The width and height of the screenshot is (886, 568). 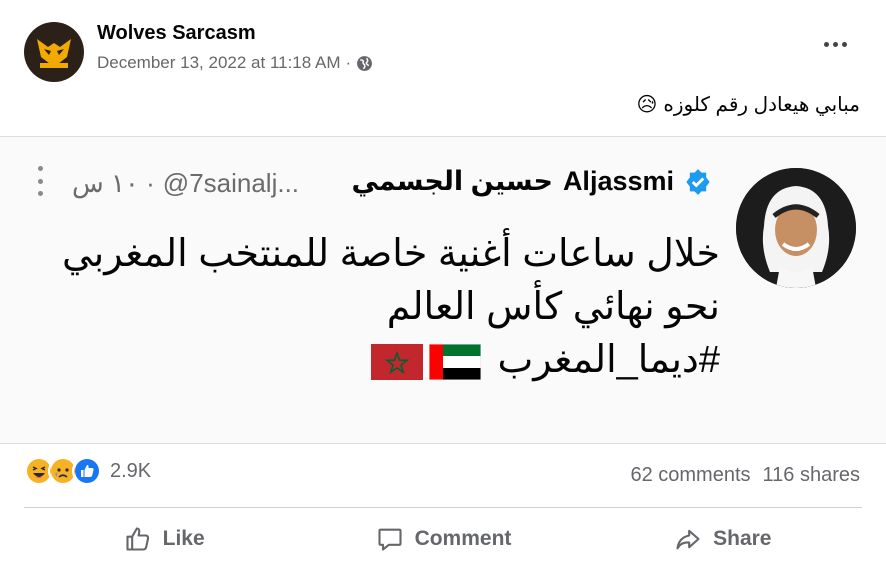 I want to click on comment-label: Comment, so click(x=463, y=538).